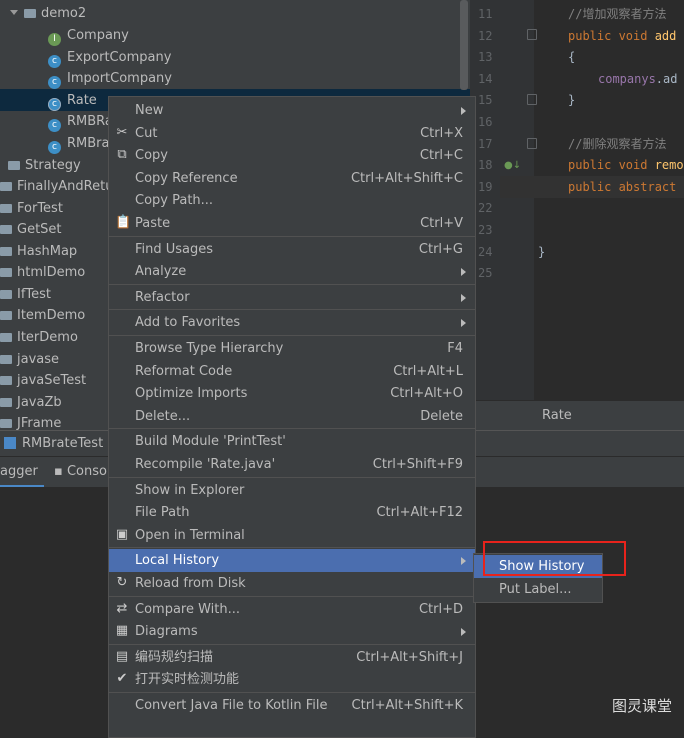 The height and width of the screenshot is (738, 684). I want to click on tree-item: ItemDemo, so click(42, 315).